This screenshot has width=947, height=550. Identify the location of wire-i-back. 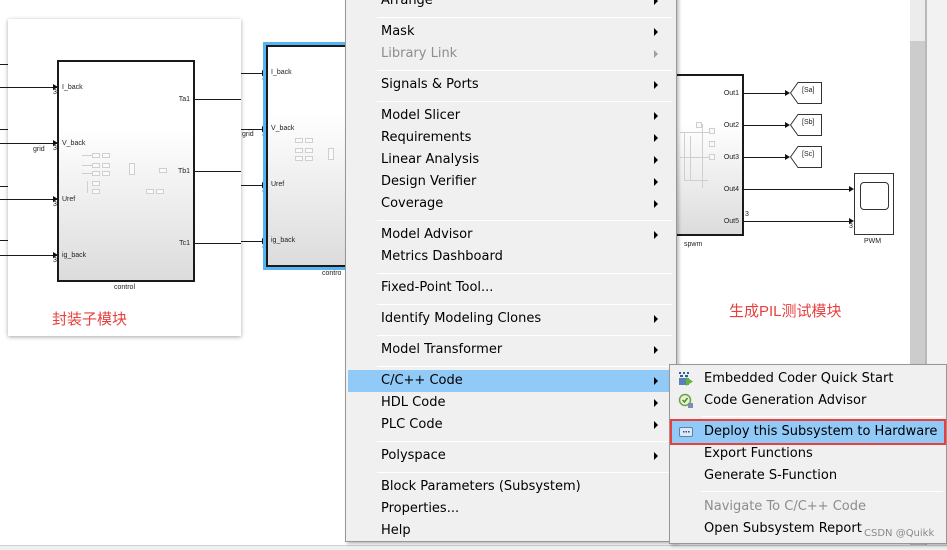
(29, 87).